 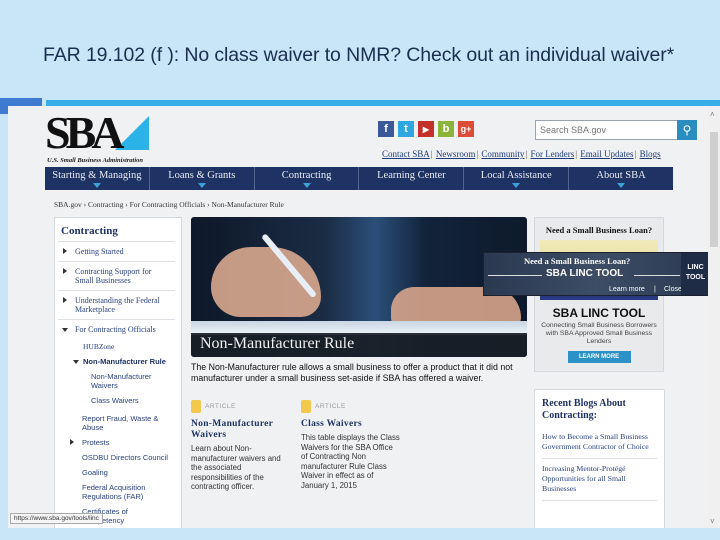 I want to click on banner-tool-name: SBA LINC TOOL, so click(x=585, y=273).